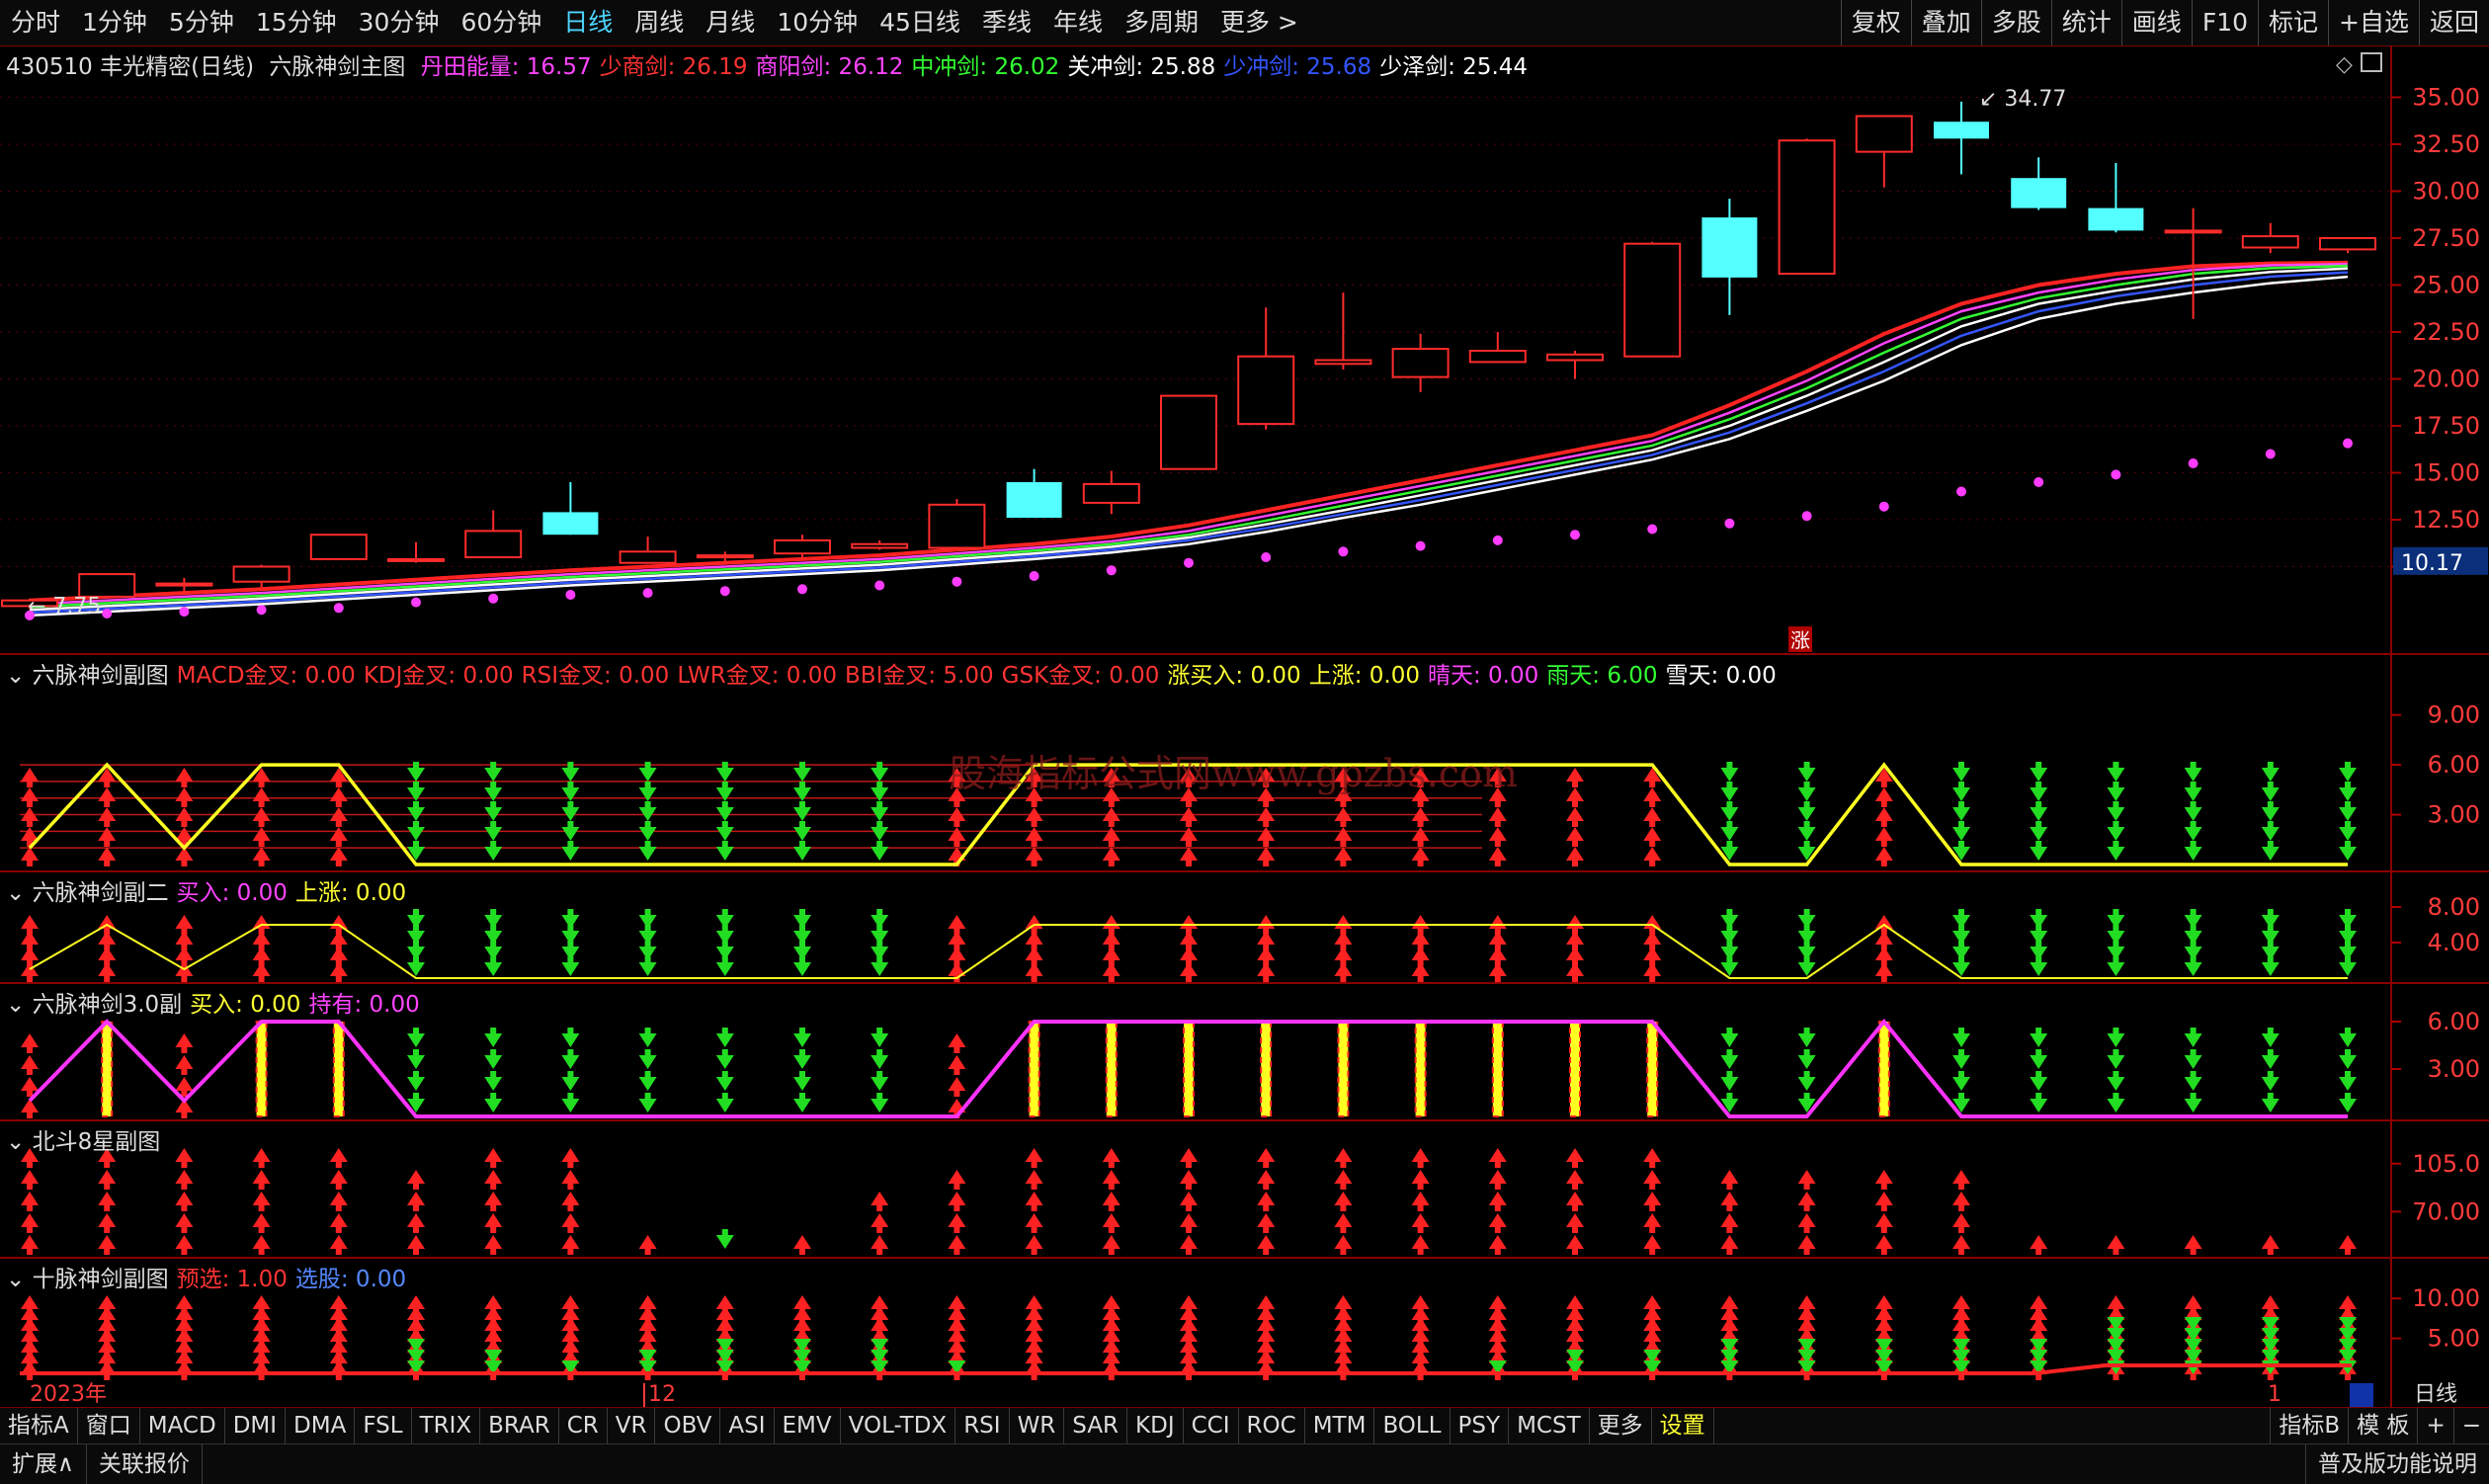 The height and width of the screenshot is (1484, 2489). Describe the element at coordinates (88, 893) in the screenshot. I see `sub-title: ⌄ 六脉神剑副二` at that location.